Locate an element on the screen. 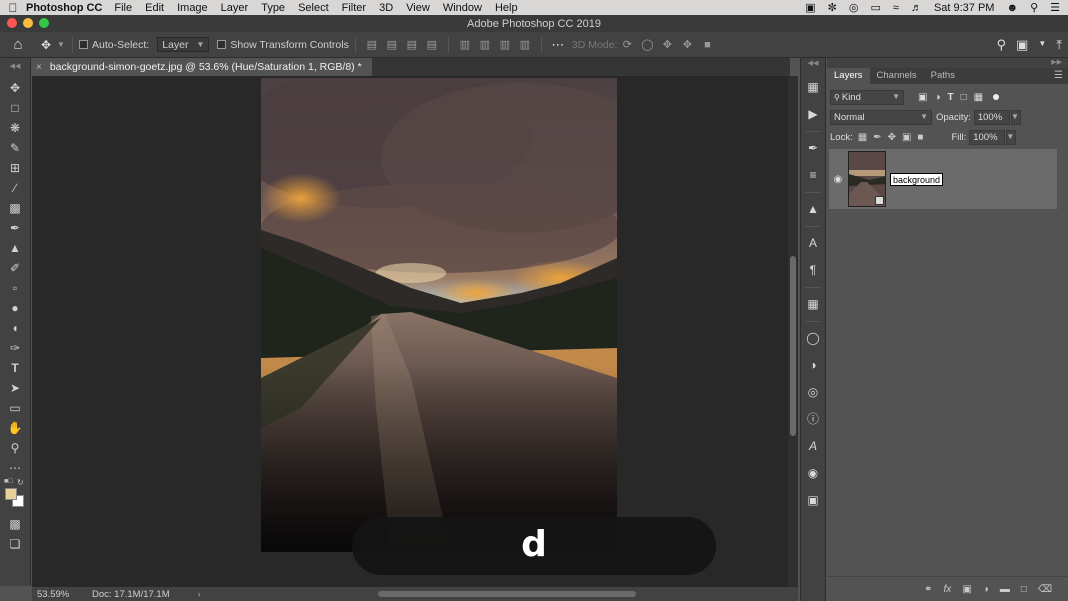 The image size is (1068, 601). tab-layers: Layers is located at coordinates (848, 76).